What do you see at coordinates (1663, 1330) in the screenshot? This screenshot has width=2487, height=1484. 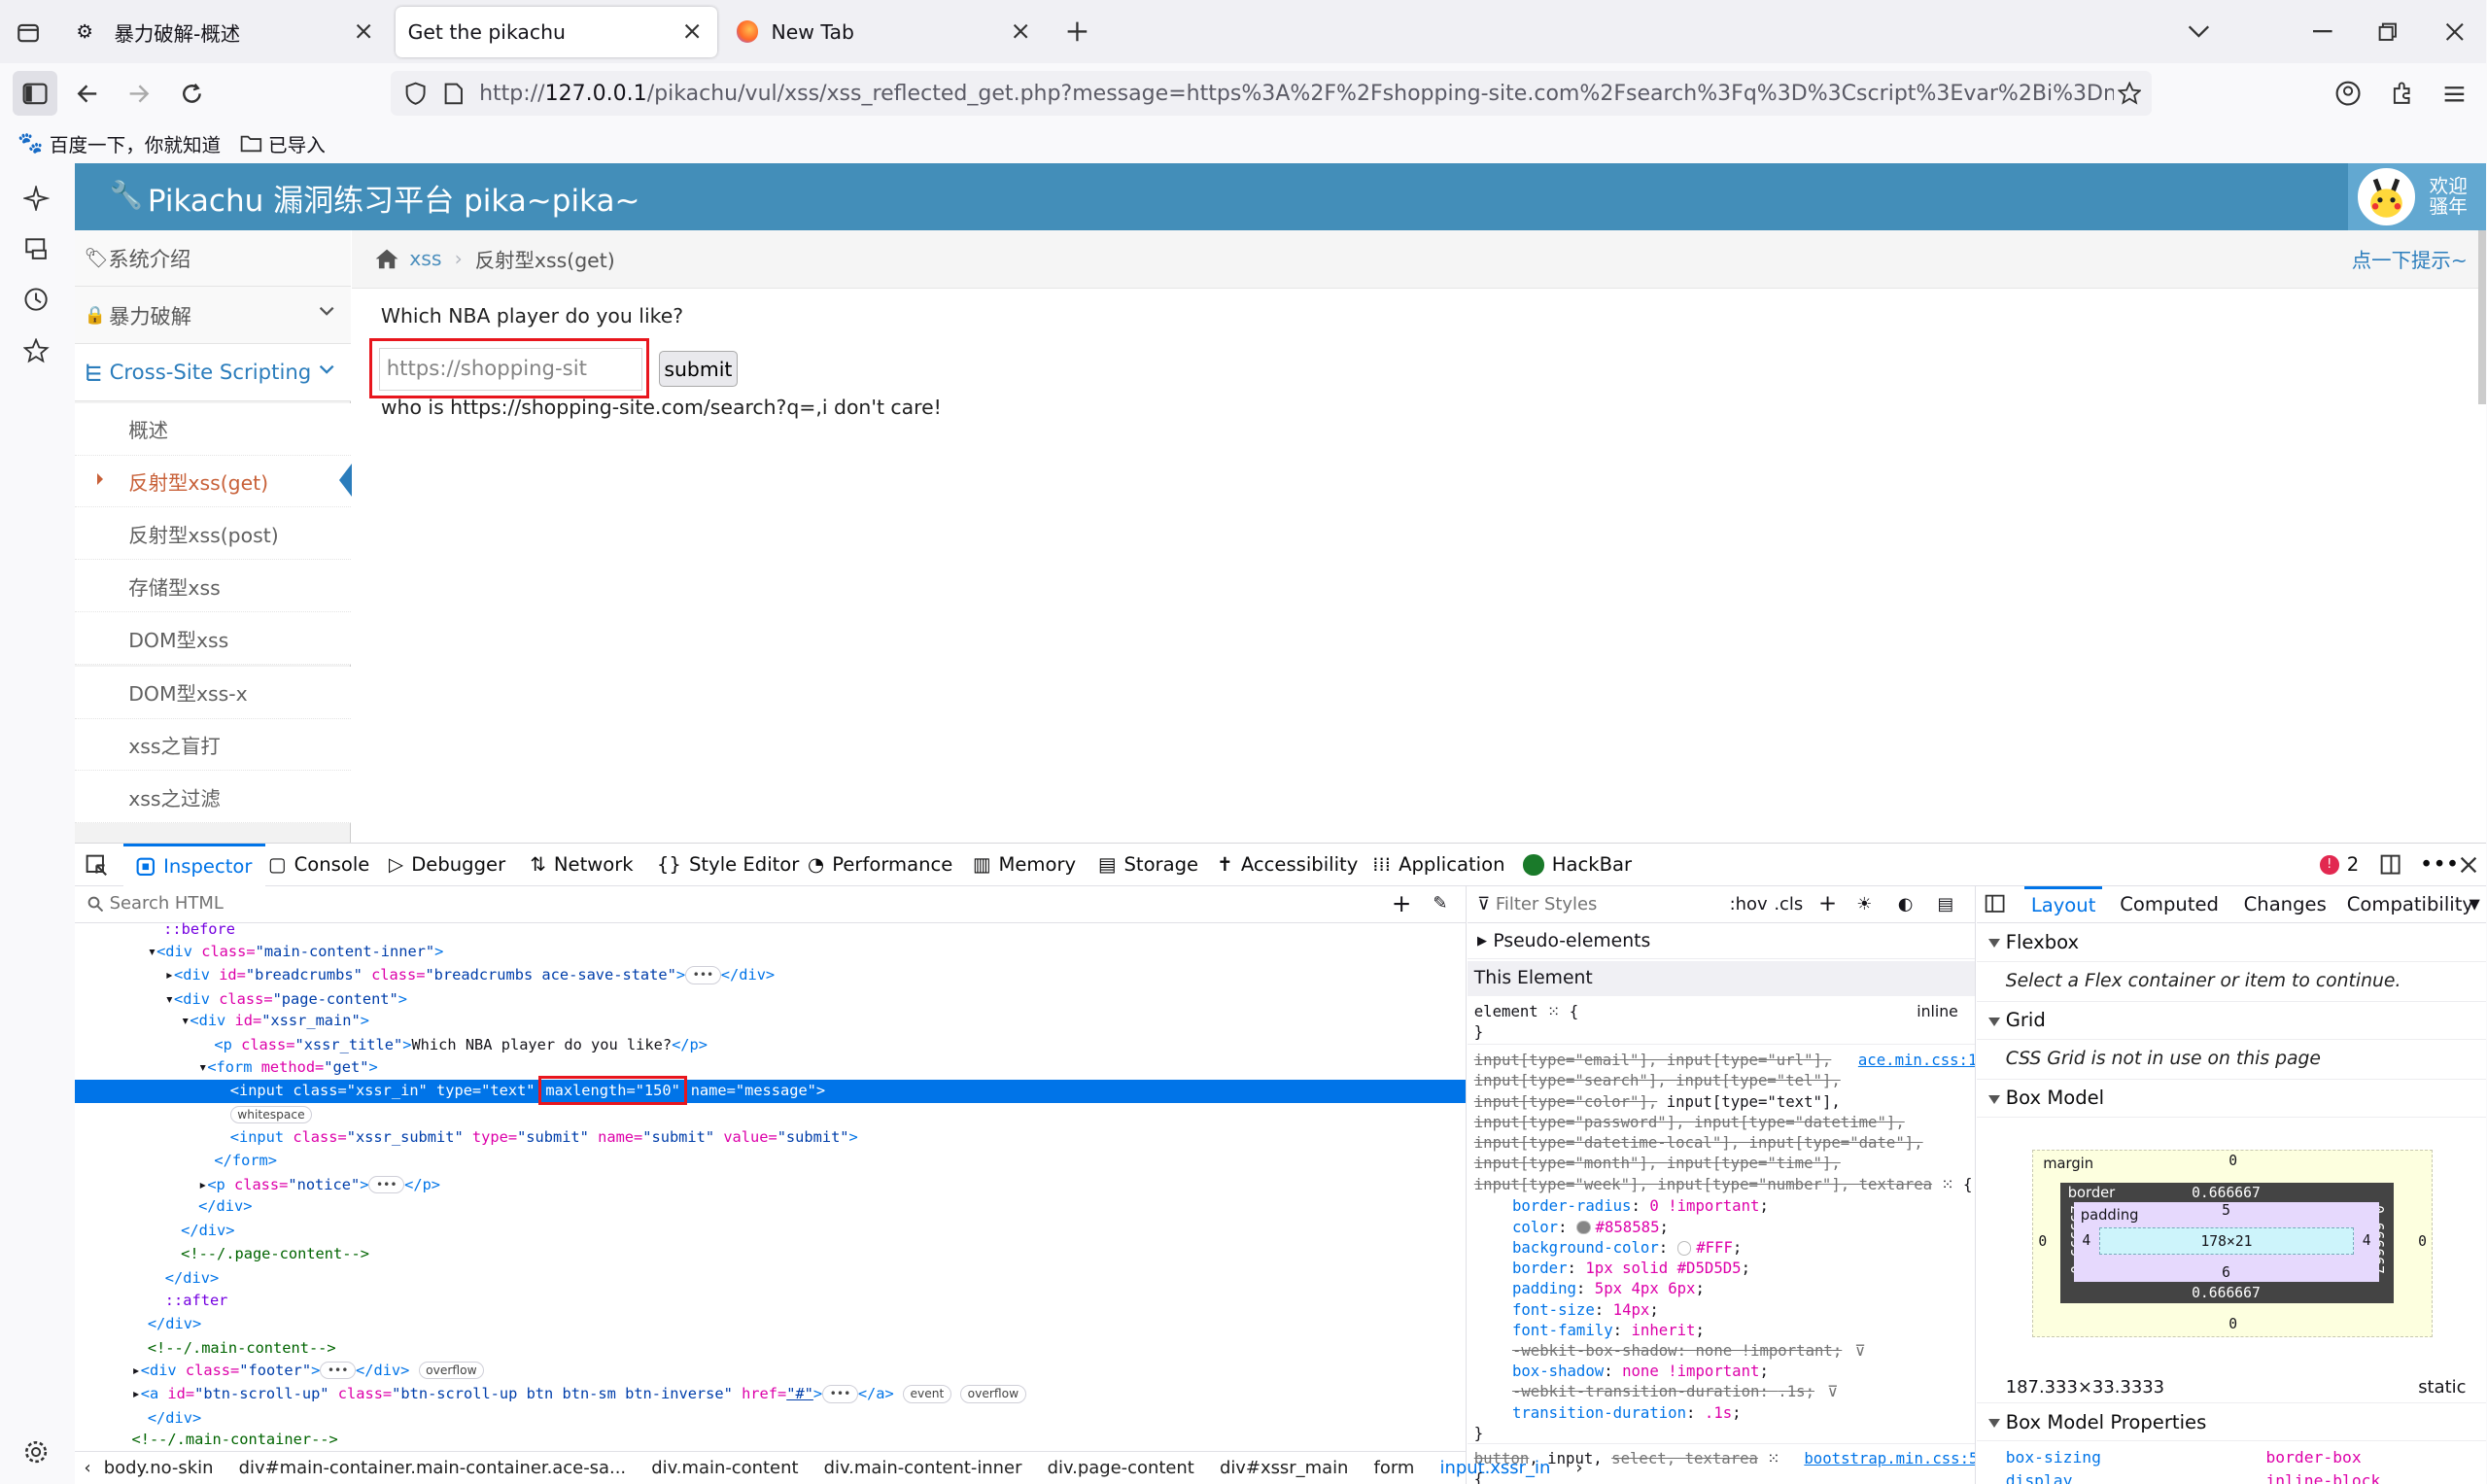 I see `prop-value: inherit` at bounding box center [1663, 1330].